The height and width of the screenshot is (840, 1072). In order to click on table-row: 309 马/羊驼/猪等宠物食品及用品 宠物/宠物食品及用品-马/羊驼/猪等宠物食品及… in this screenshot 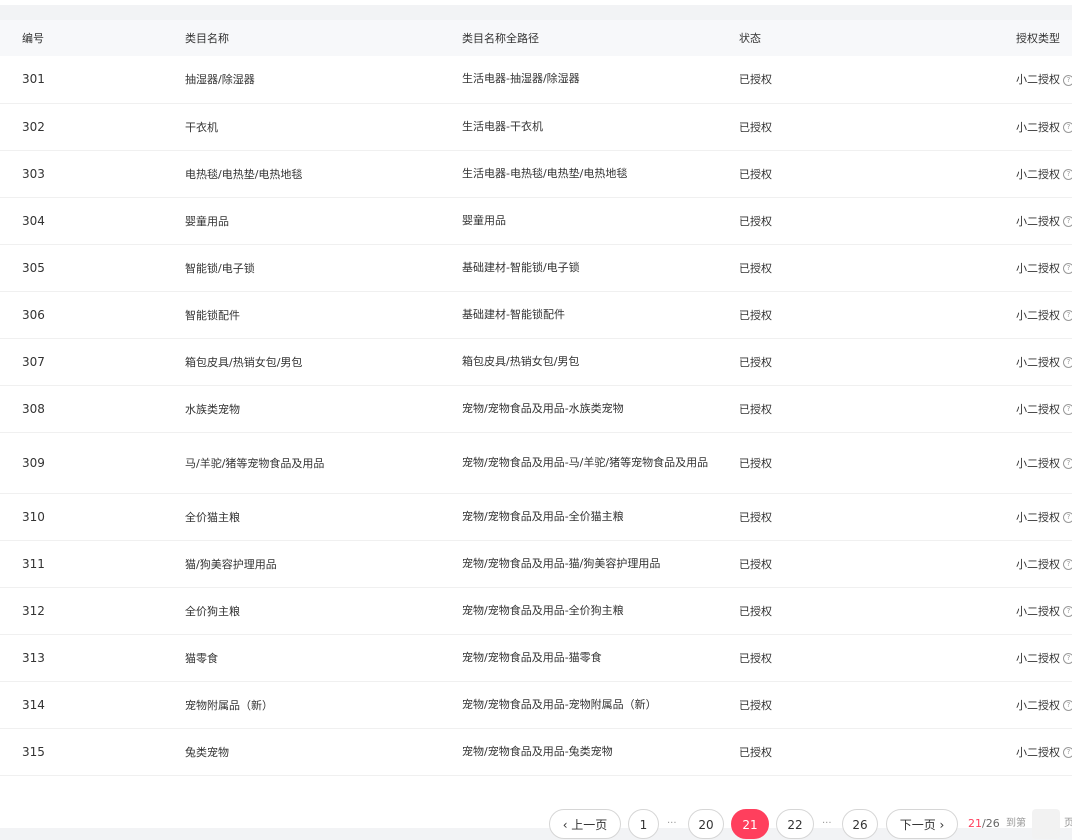, I will do `click(536, 463)`.